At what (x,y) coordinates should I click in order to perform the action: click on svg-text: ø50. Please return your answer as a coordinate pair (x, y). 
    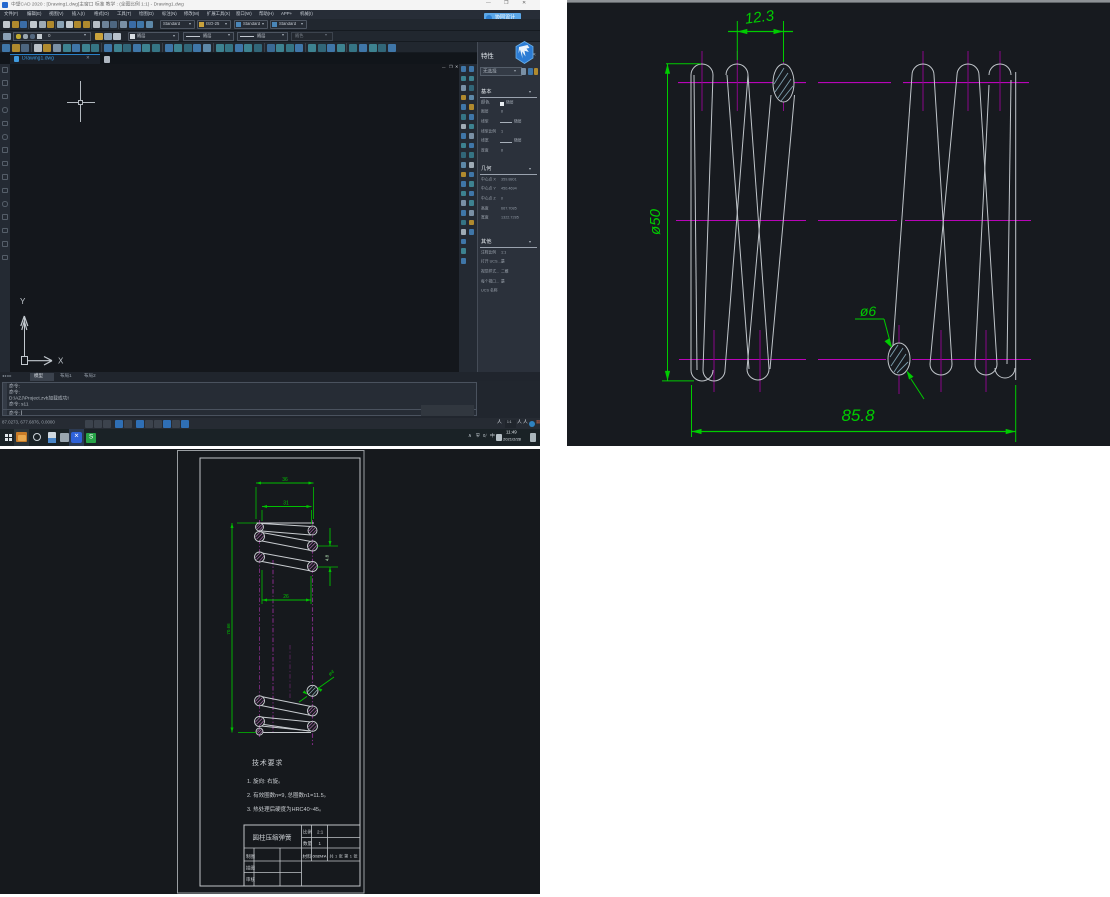
    Looking at the image, I should click on (655, 221).